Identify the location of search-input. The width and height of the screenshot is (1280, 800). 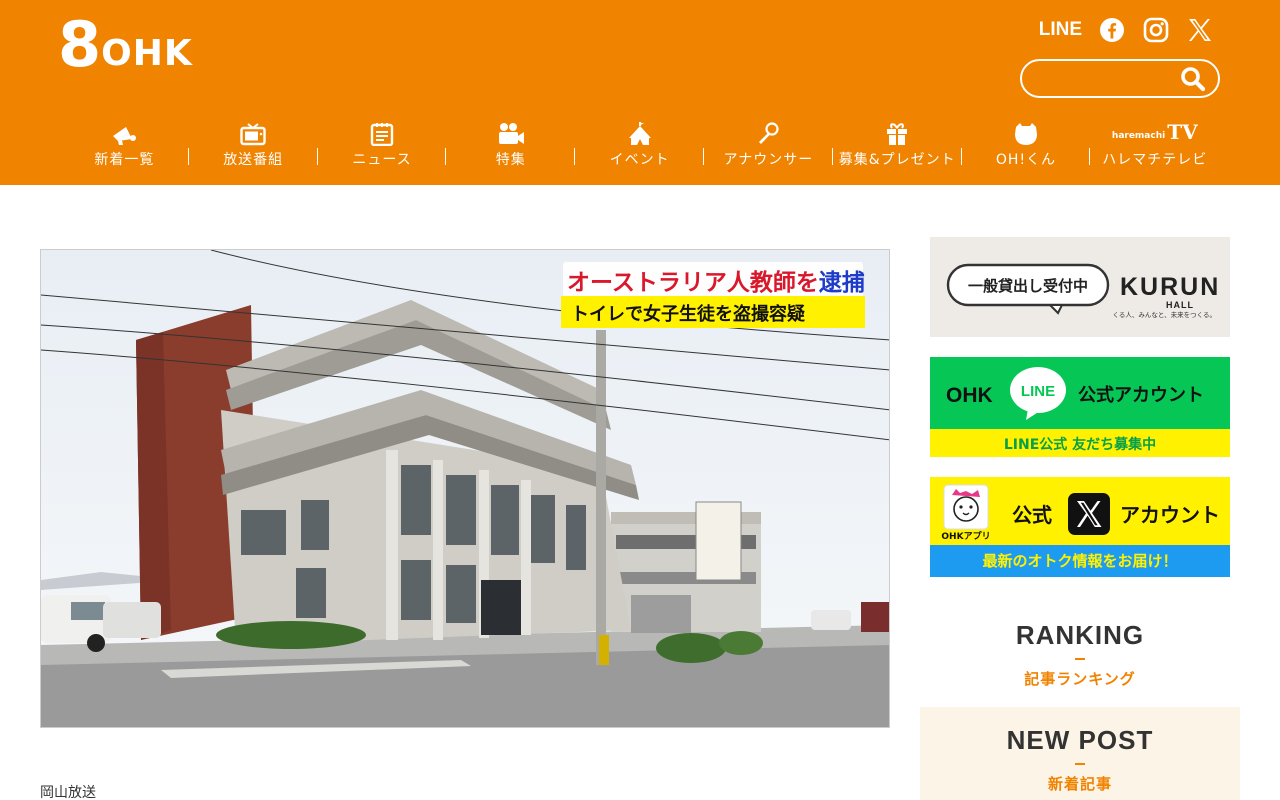
(1111, 79).